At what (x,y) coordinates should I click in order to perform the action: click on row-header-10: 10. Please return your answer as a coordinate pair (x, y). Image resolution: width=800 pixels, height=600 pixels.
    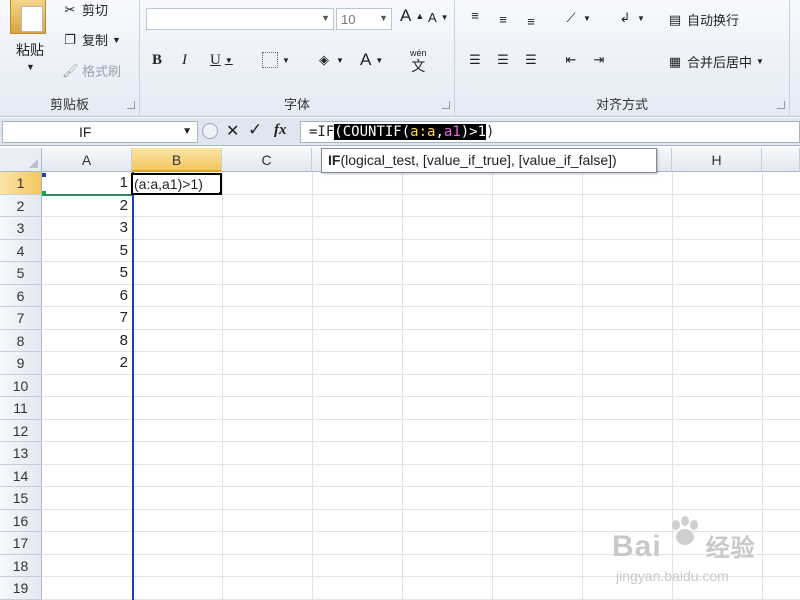
    Looking at the image, I should click on (21, 385).